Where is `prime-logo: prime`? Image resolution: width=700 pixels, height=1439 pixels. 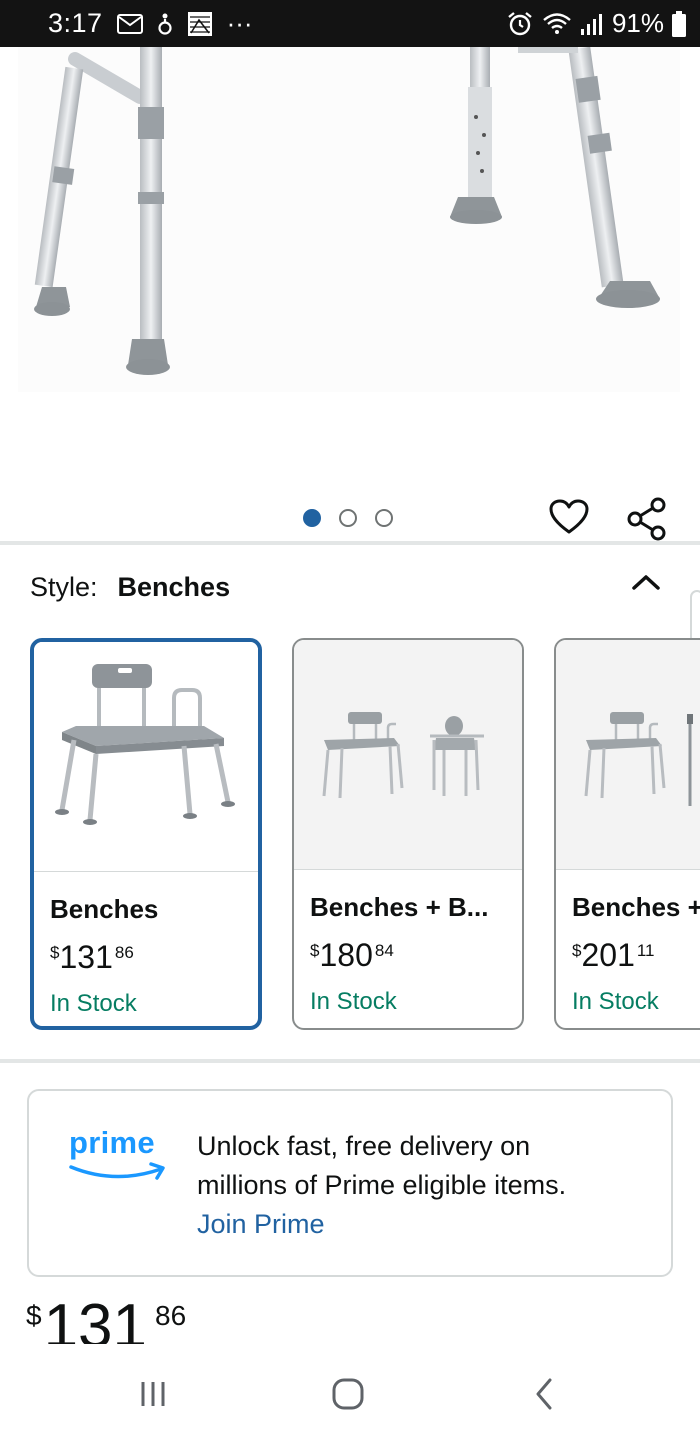
prime-logo: prime is located at coordinates (119, 1156).